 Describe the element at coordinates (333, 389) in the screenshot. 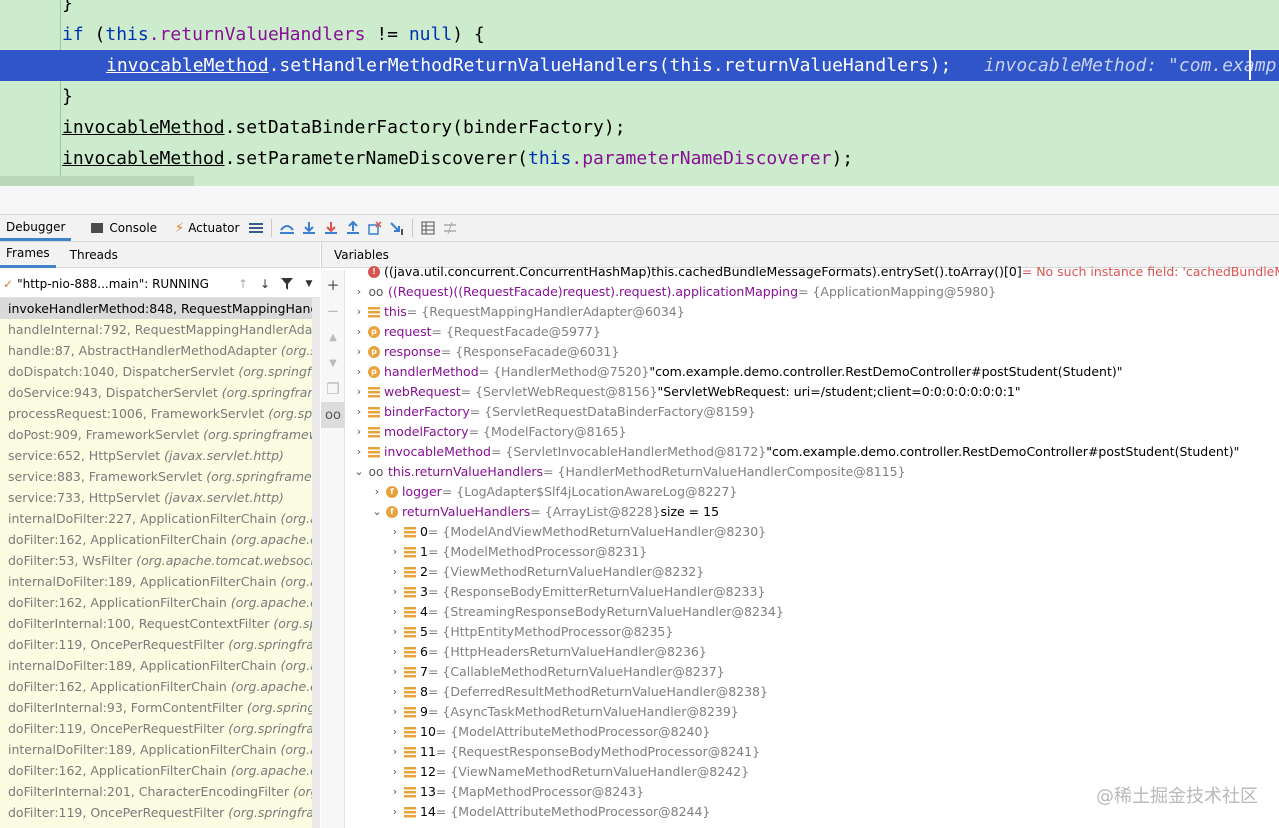

I see `copy-icon: ❐` at that location.